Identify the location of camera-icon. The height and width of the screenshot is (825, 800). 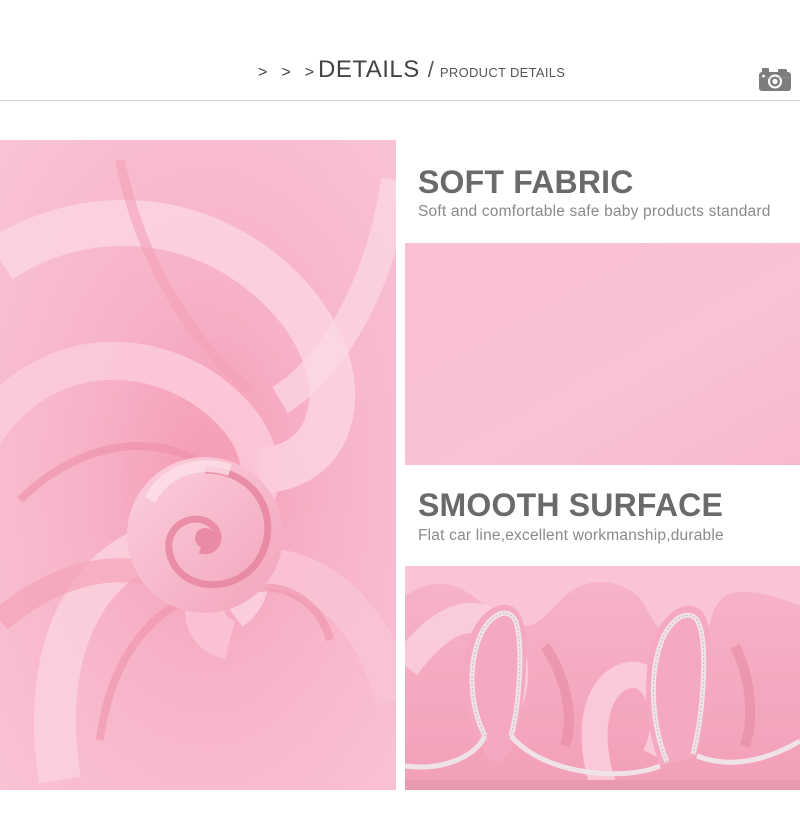
(775, 79).